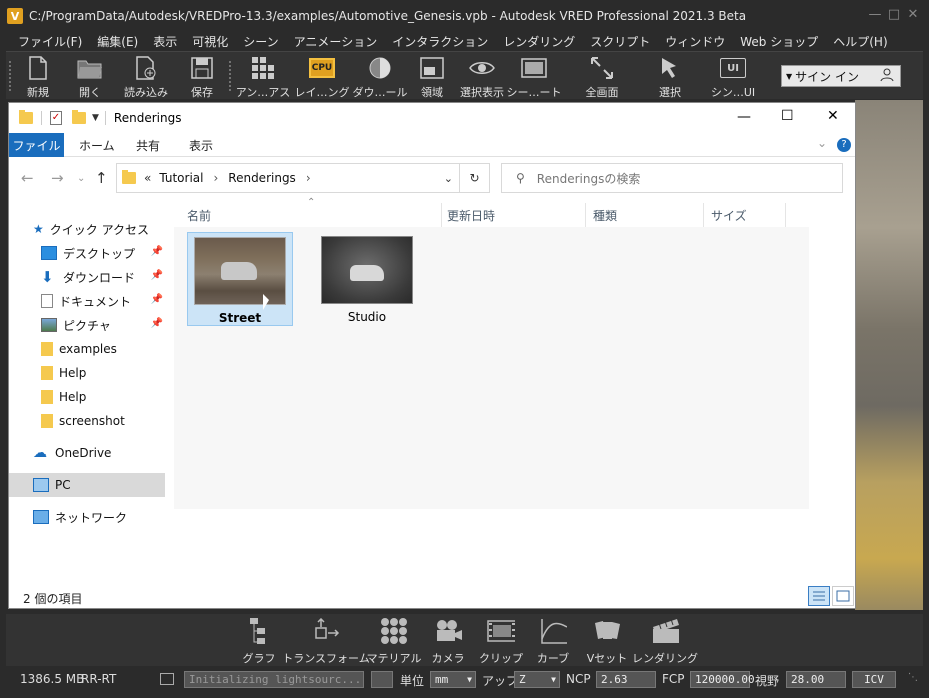  Describe the element at coordinates (104, 253) in the screenshot. I see `nav-item-desktop: デスクトップ 📌` at that location.